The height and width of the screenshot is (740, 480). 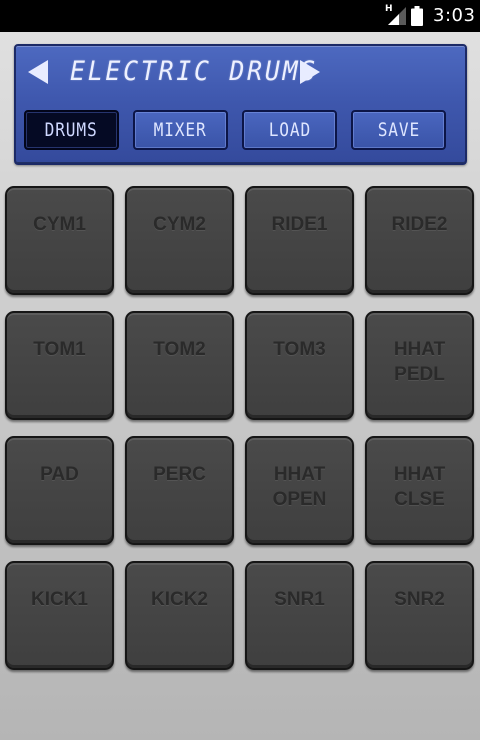 I want to click on pad-label: PERC, so click(x=179, y=474).